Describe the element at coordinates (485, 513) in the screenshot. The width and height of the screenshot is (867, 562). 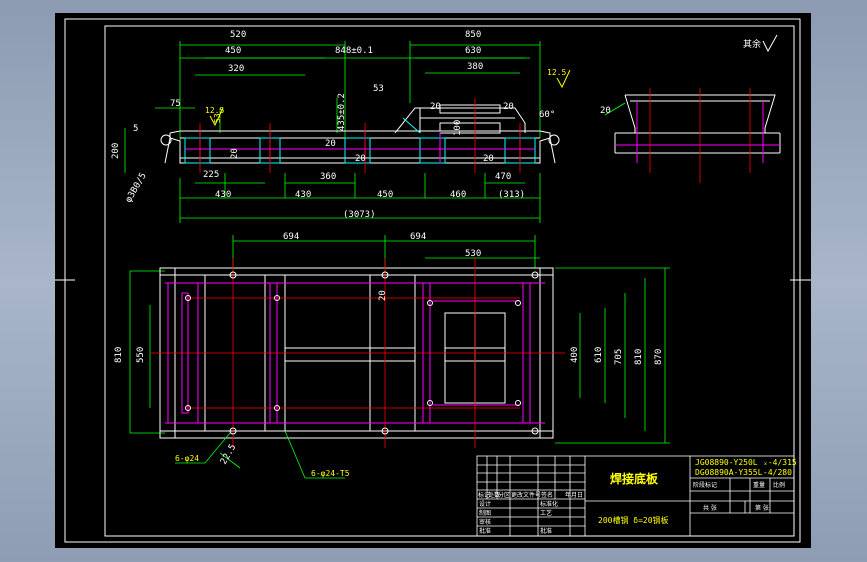
I see `tb-drafting: 制图` at that location.